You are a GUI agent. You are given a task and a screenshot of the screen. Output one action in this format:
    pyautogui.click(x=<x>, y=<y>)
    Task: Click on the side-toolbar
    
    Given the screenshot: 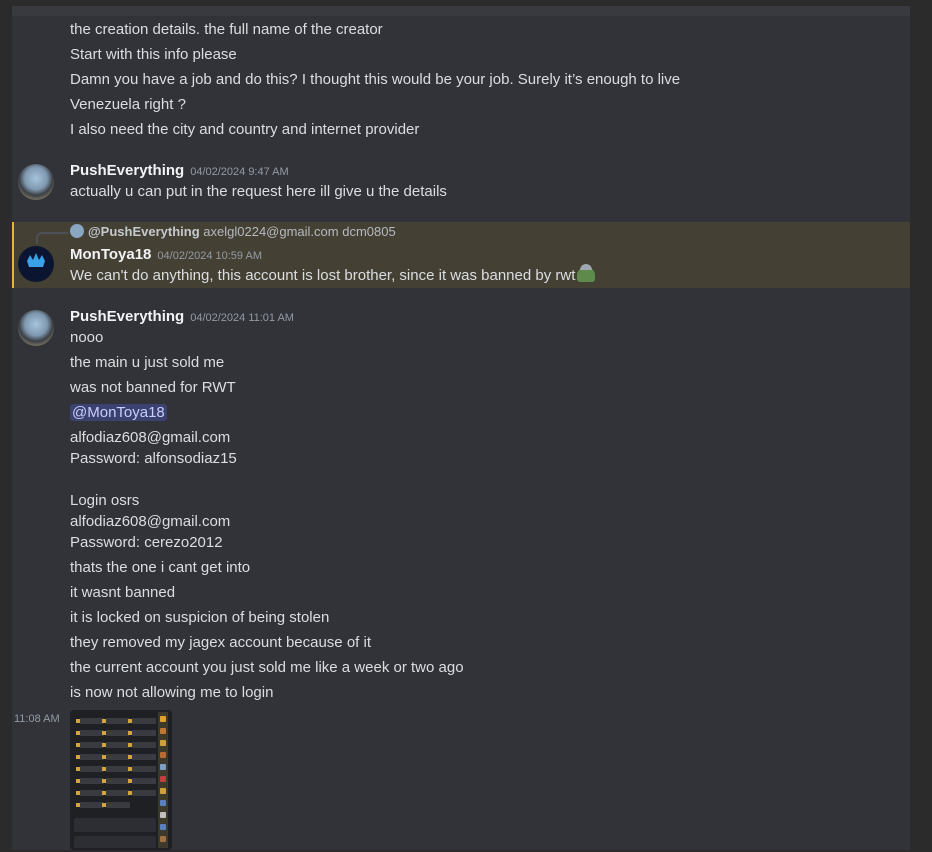 What is the action you would take?
    pyautogui.click(x=163, y=780)
    